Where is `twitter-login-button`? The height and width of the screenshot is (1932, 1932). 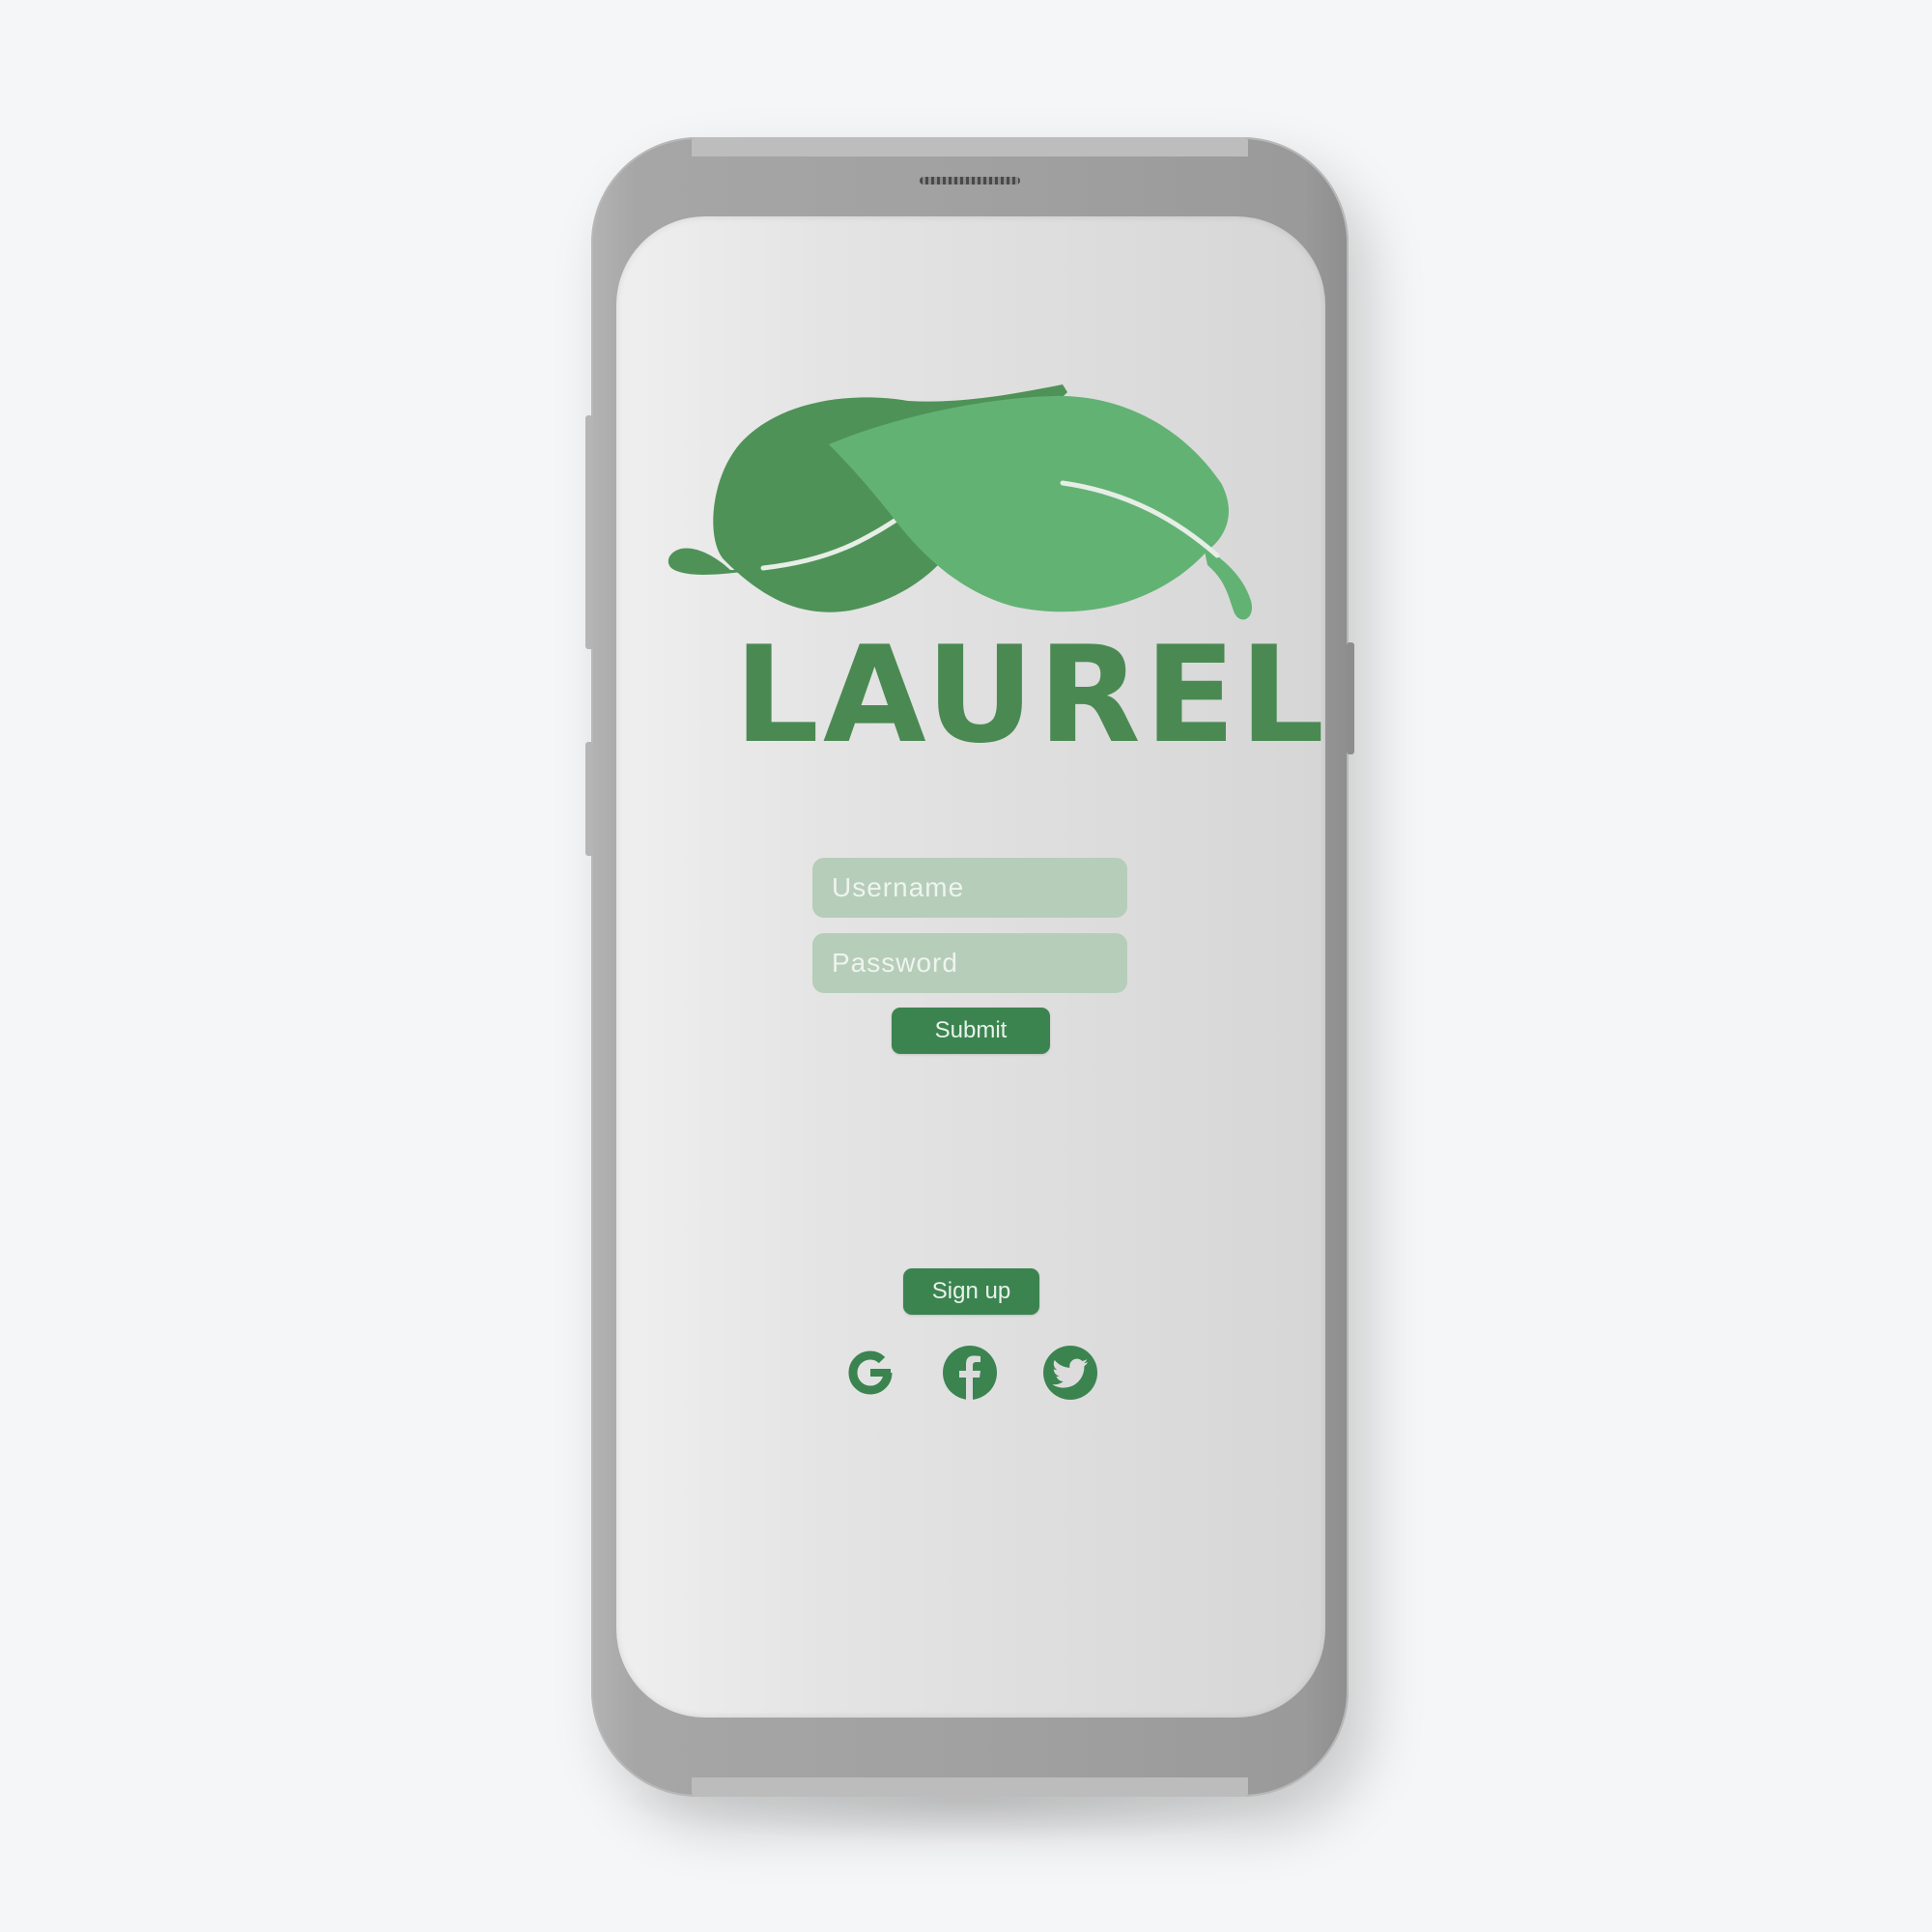 twitter-login-button is located at coordinates (1070, 1373).